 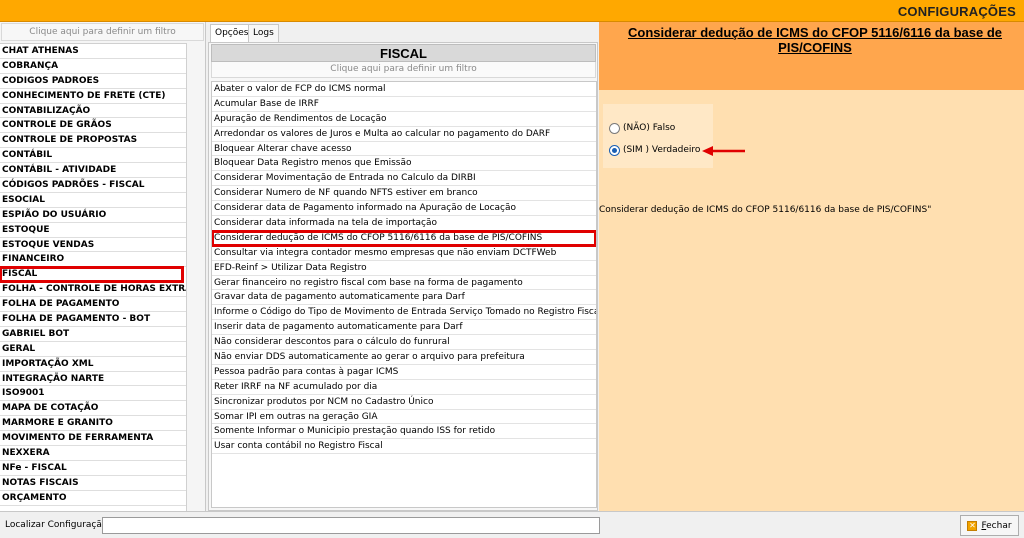 What do you see at coordinates (972, 525) in the screenshot?
I see `close-icon: ✕` at bounding box center [972, 525].